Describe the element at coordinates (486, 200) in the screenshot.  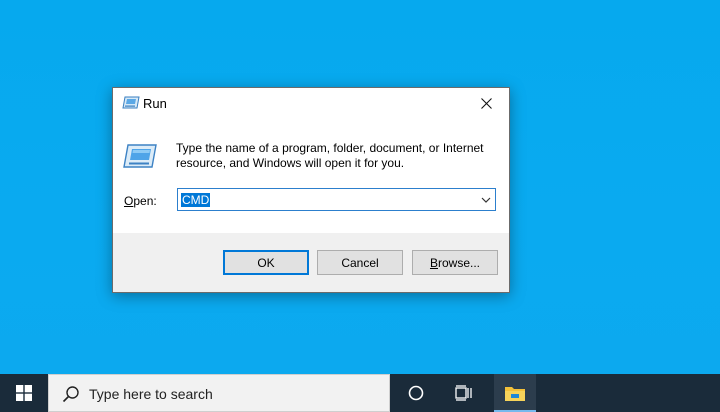
I see `chevron-down-icon` at that location.